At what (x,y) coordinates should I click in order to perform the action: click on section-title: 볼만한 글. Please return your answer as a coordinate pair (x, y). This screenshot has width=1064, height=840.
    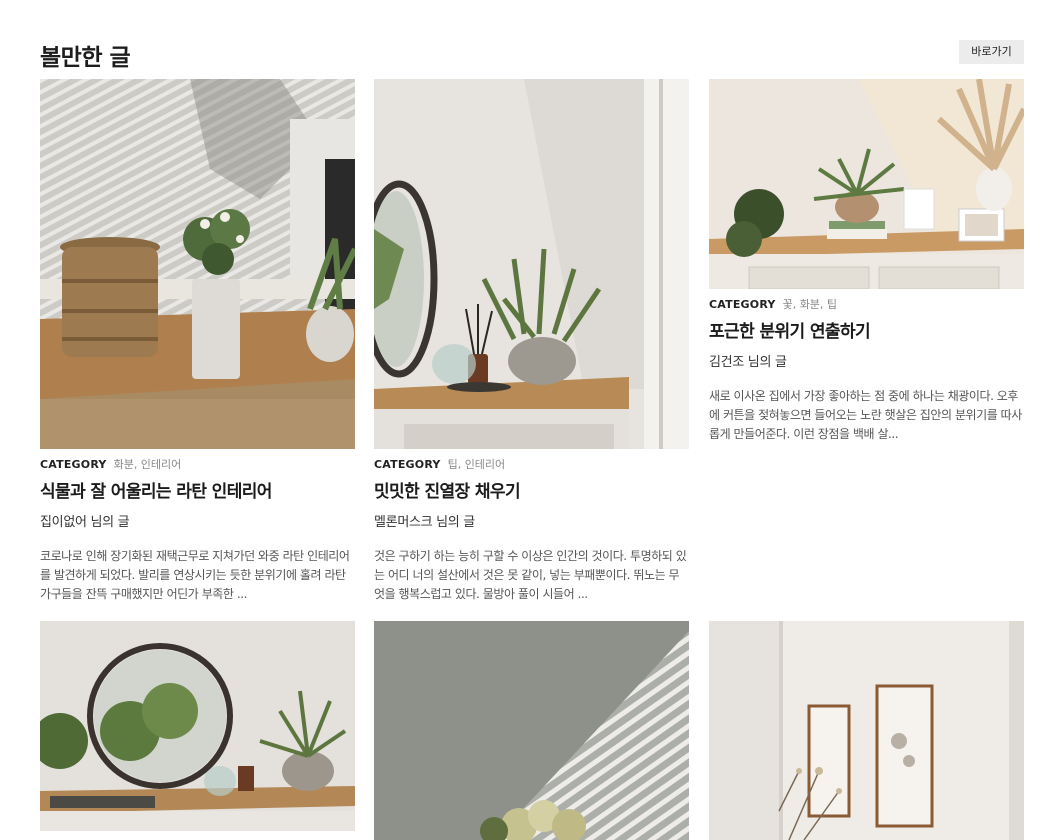
    Looking at the image, I should click on (85, 58).